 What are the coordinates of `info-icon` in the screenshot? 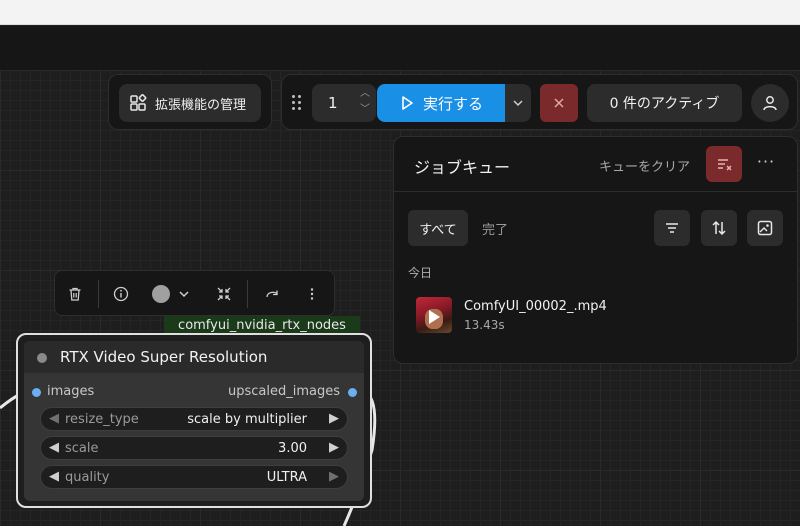 It's located at (121, 294).